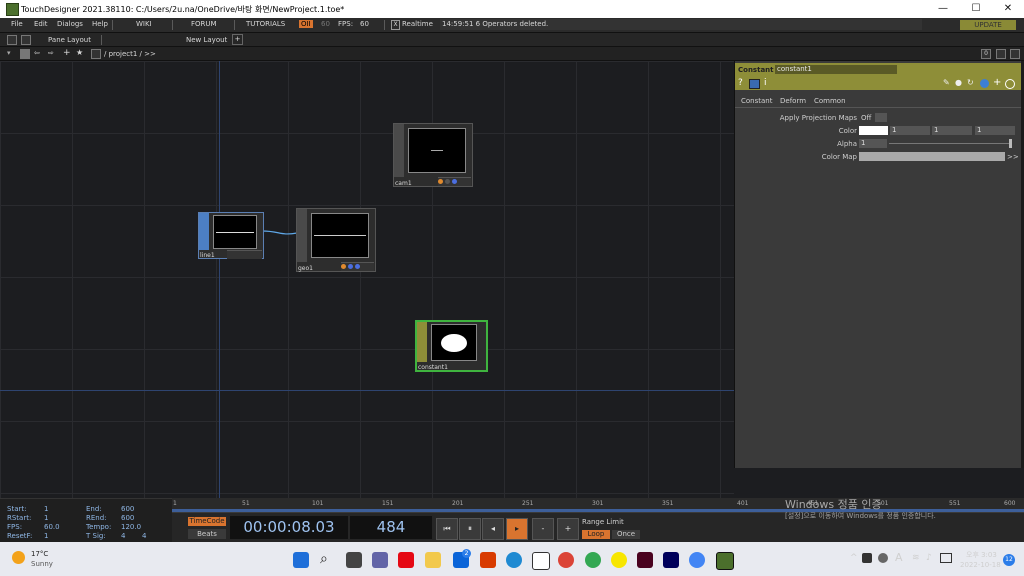 This screenshot has height=576, width=1024. I want to click on tsig-denominator: 4, so click(144, 536).